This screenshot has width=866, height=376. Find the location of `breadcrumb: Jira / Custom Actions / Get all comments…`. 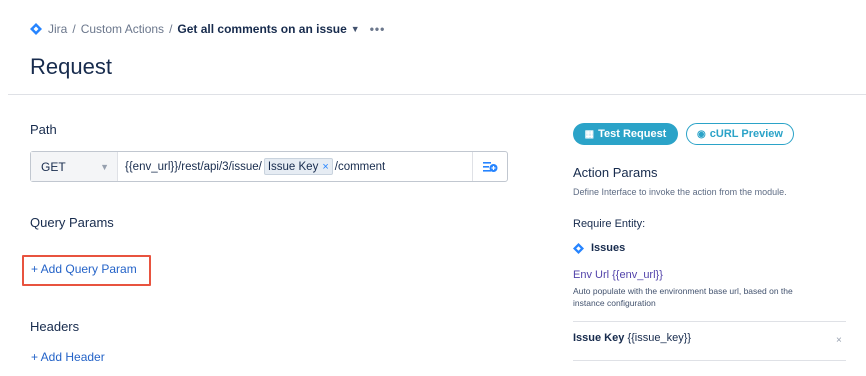

breadcrumb: Jira / Custom Actions / Get all comments… is located at coordinates (207, 29).